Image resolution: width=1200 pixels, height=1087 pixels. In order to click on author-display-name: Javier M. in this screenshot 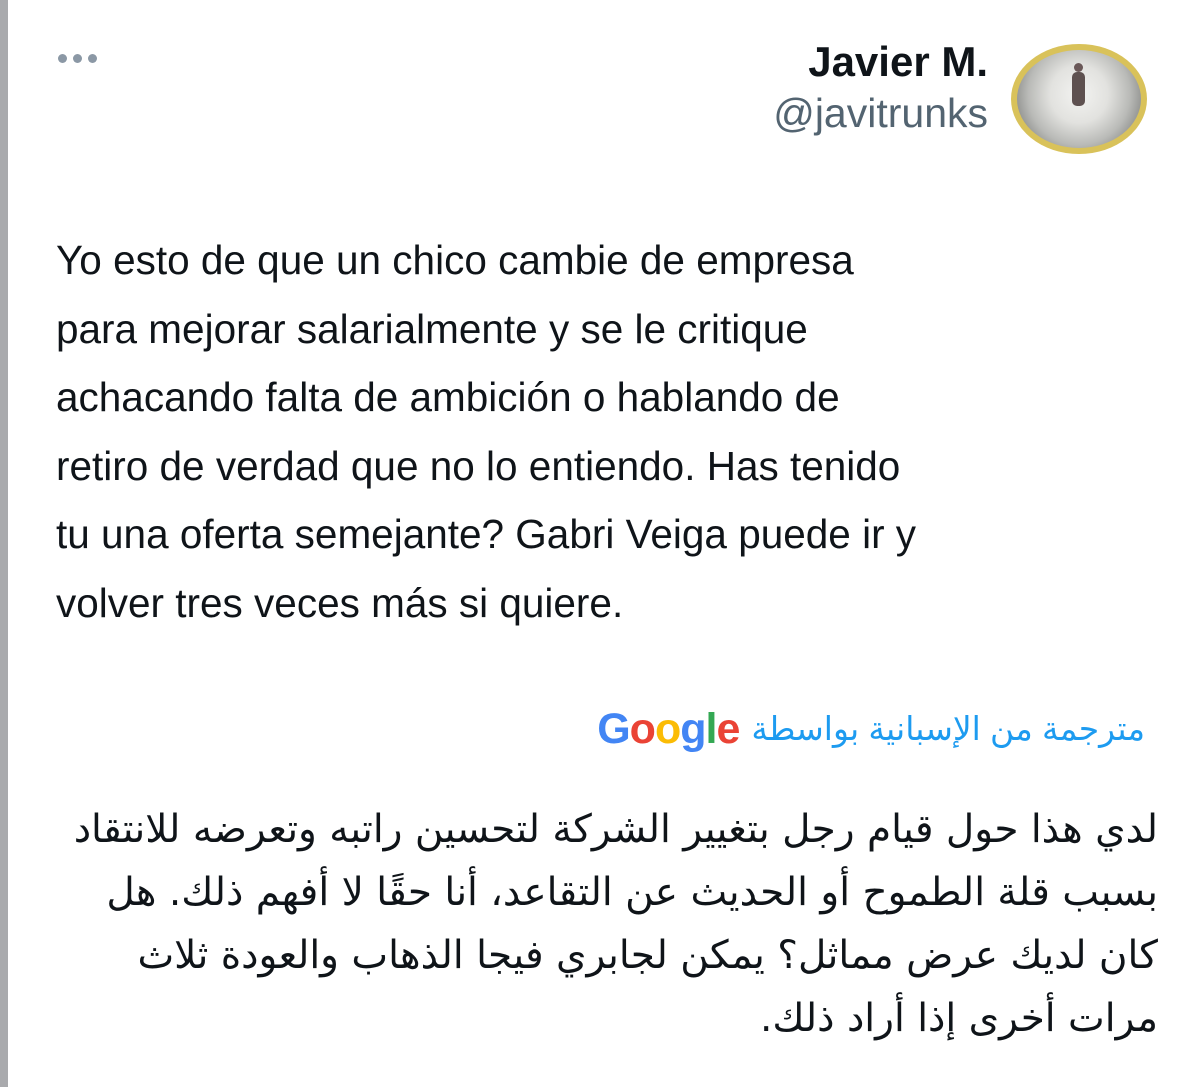, I will do `click(880, 62)`.